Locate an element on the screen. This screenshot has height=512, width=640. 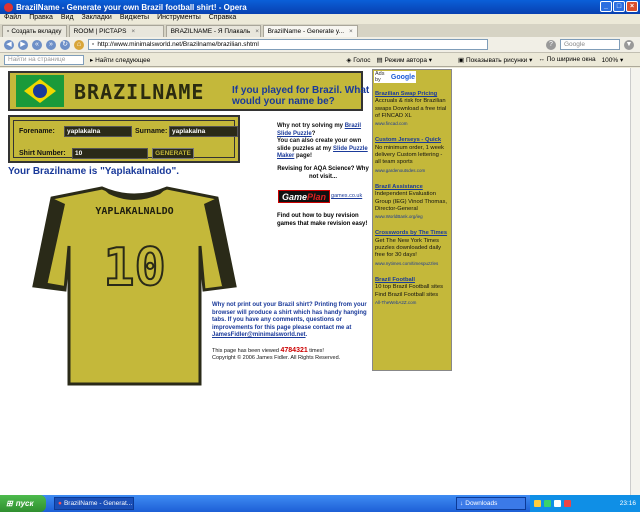
ad-url: All-TheWebA2Z.com is located at coordinates (412, 302).